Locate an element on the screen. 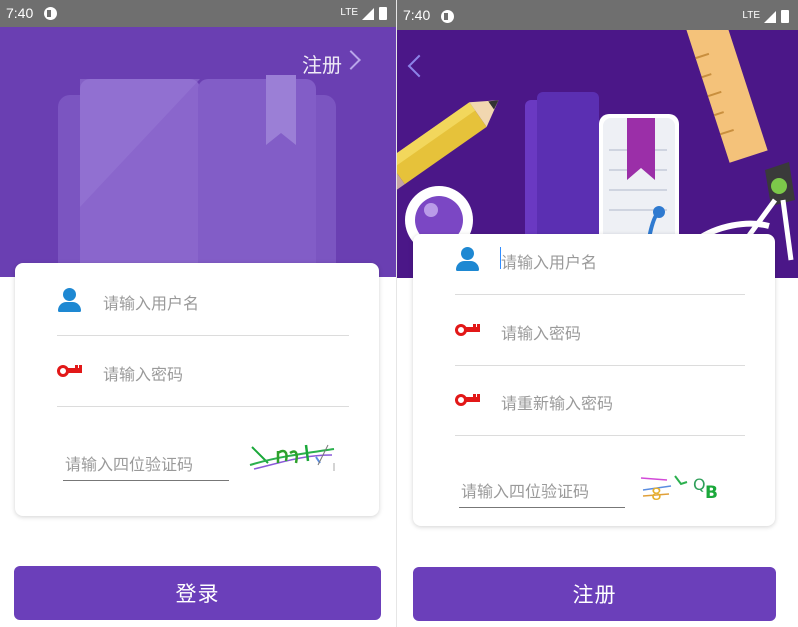 The height and width of the screenshot is (627, 798). svg-text: 8 is located at coordinates (656, 495).